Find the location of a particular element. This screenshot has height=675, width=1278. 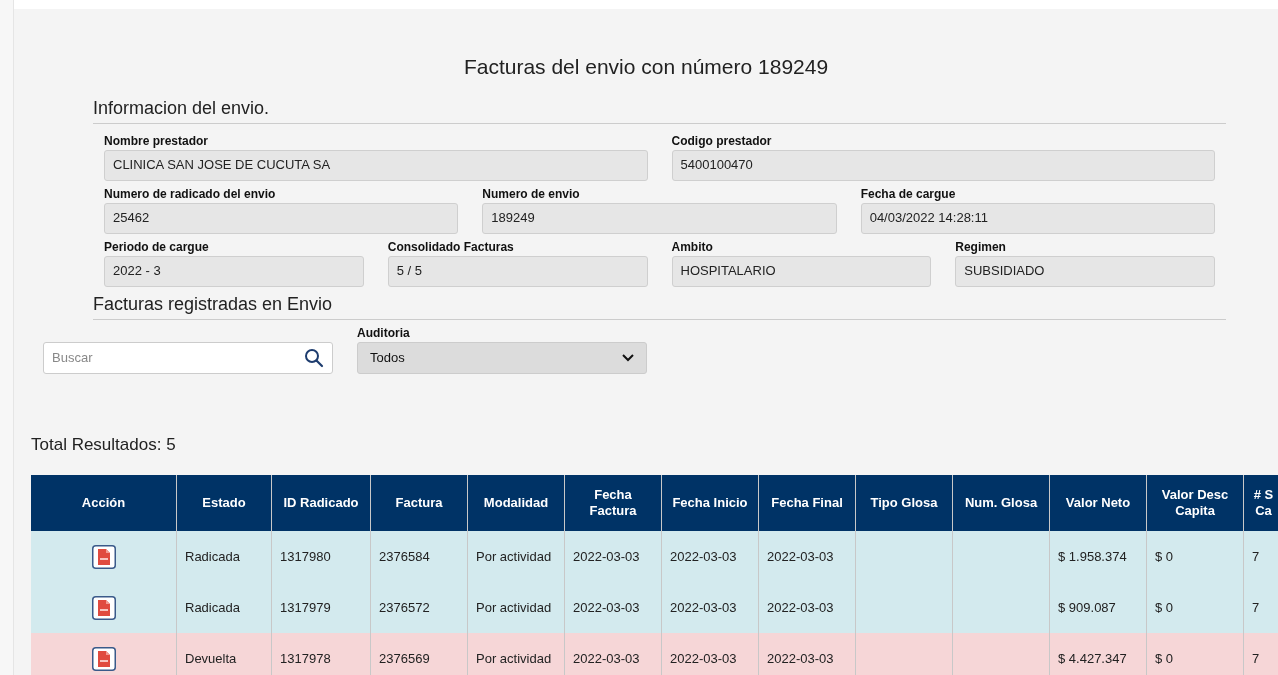

table-cell-text: 1317979 is located at coordinates (305, 607).